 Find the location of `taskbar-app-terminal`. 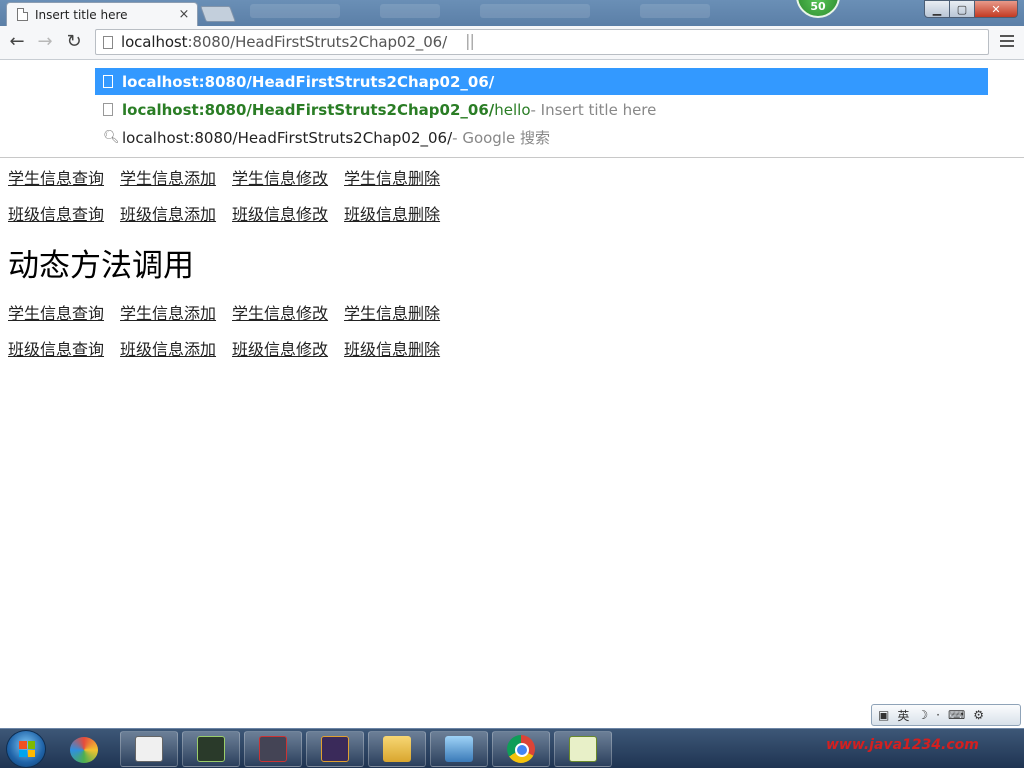

taskbar-app-terminal is located at coordinates (211, 749).